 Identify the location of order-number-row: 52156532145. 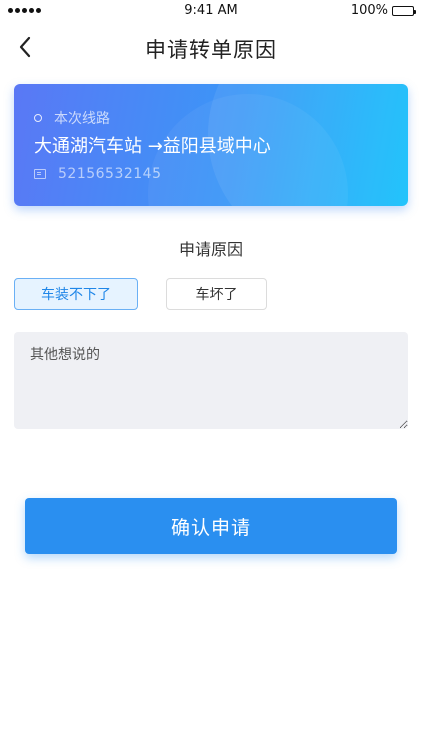
(97, 174).